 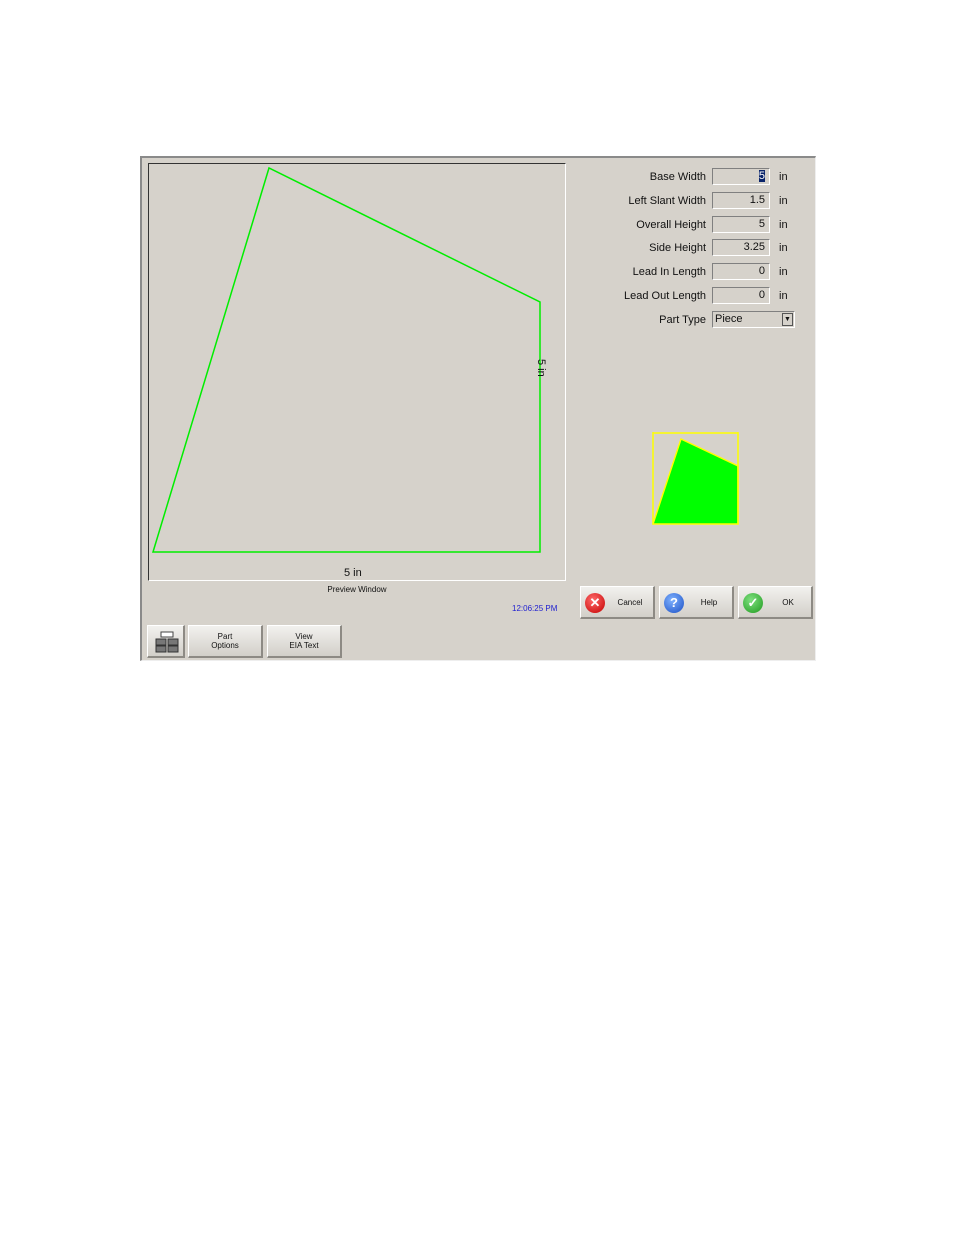 I want to click on overall-height-row: Overall Height 5 in, so click(x=702, y=225).